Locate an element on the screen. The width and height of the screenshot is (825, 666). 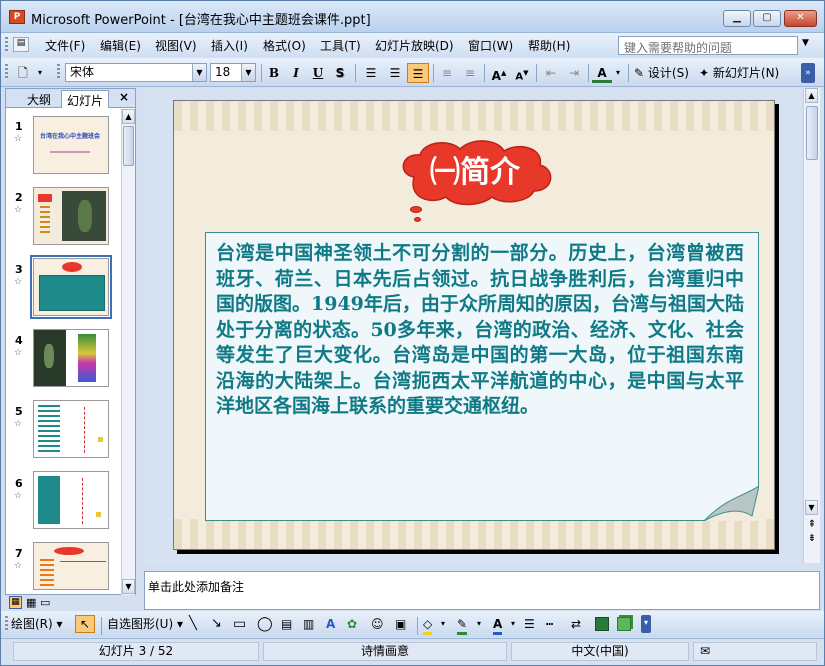
decrease-indent-icon: ⇤ is located at coordinates (551, 73).